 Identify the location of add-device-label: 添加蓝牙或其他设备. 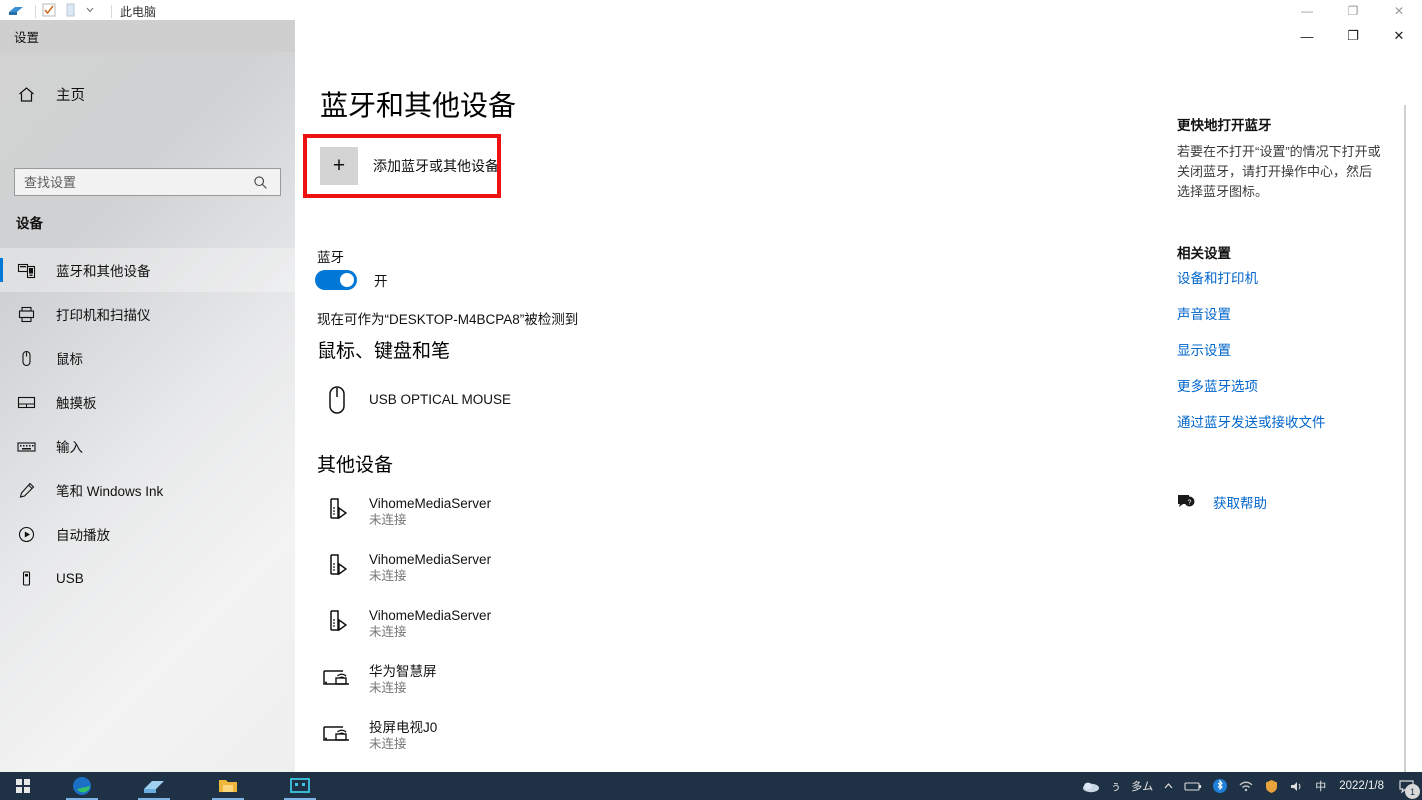
(436, 166).